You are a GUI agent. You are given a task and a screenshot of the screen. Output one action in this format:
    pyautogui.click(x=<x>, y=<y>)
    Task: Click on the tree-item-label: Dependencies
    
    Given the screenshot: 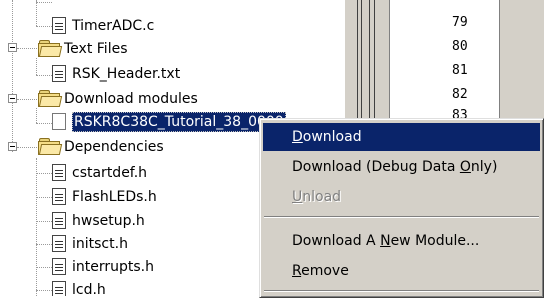 What is the action you would take?
    pyautogui.click(x=114, y=147)
    